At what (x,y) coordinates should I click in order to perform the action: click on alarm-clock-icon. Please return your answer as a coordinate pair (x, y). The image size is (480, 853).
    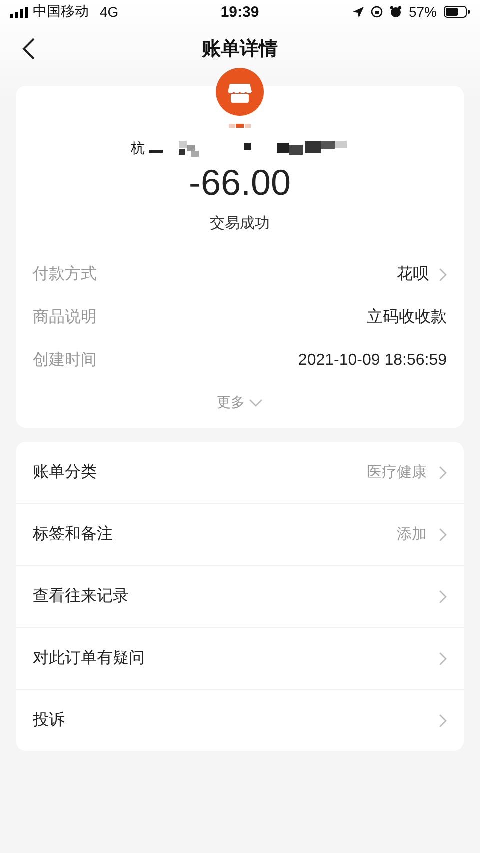
    Looking at the image, I should click on (396, 12).